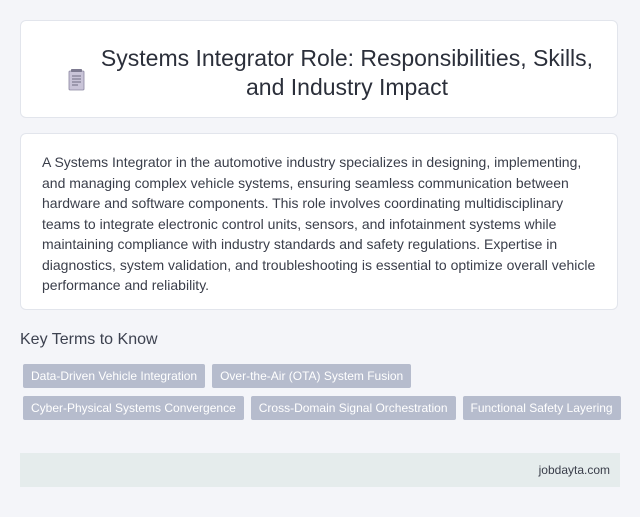 The height and width of the screenshot is (517, 640). What do you see at coordinates (76, 80) in the screenshot?
I see `document-icon` at bounding box center [76, 80].